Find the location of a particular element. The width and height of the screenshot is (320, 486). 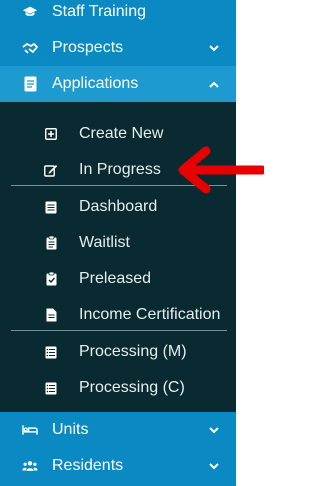

submenu-divider is located at coordinates (119, 330).